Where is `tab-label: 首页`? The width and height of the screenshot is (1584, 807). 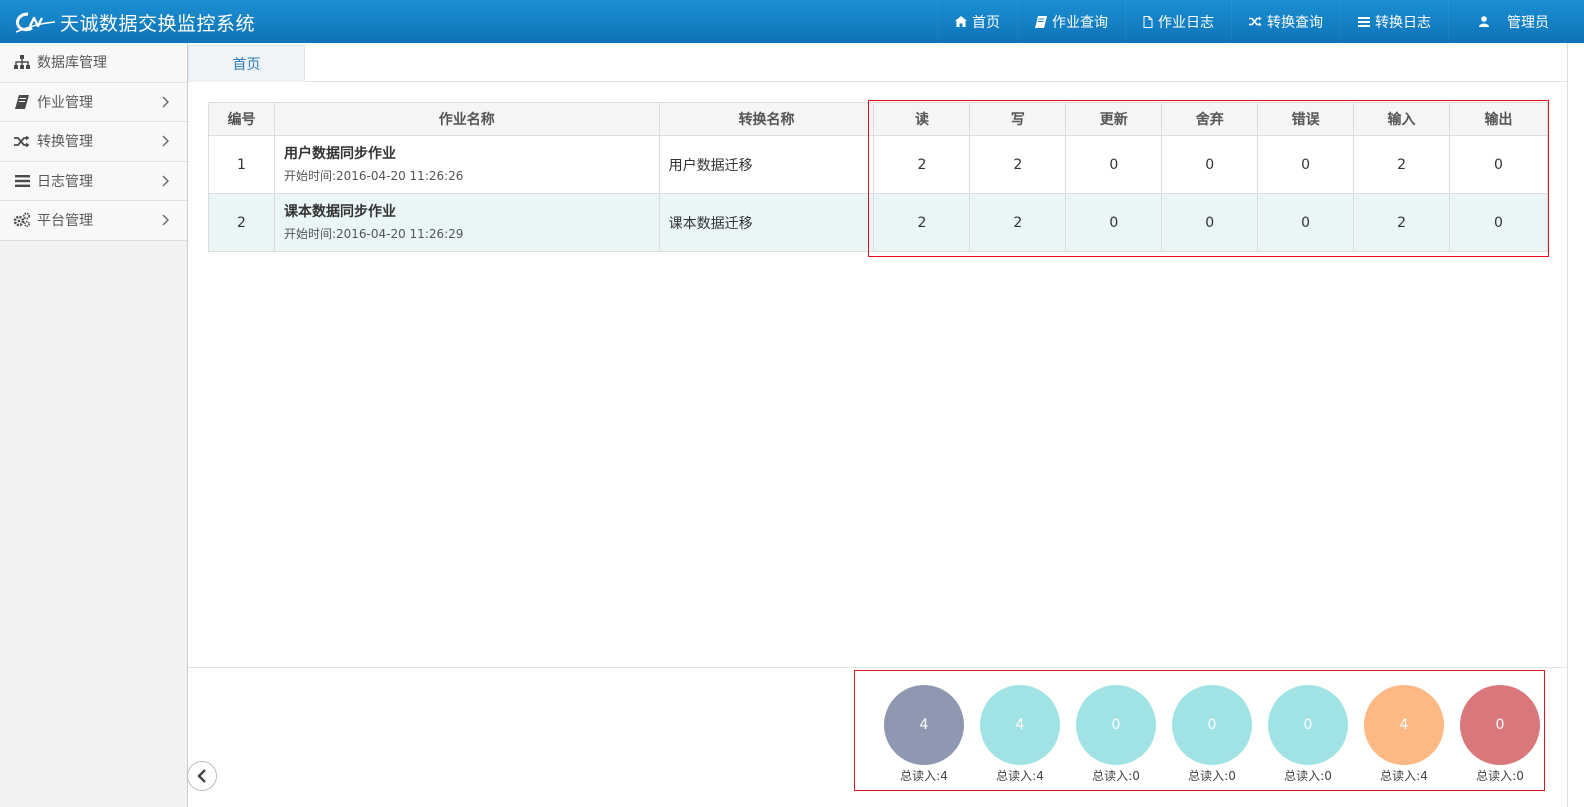
tab-label: 首页 is located at coordinates (246, 65).